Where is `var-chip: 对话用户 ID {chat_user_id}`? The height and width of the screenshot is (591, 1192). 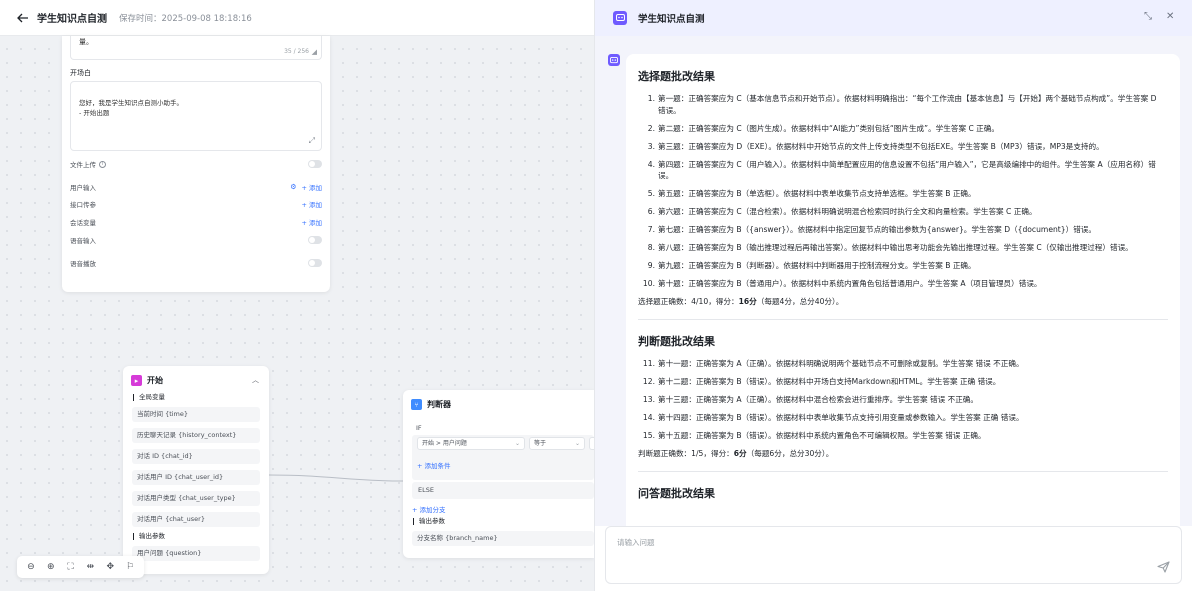 var-chip: 对话用户 ID {chat_user_id} is located at coordinates (196, 477).